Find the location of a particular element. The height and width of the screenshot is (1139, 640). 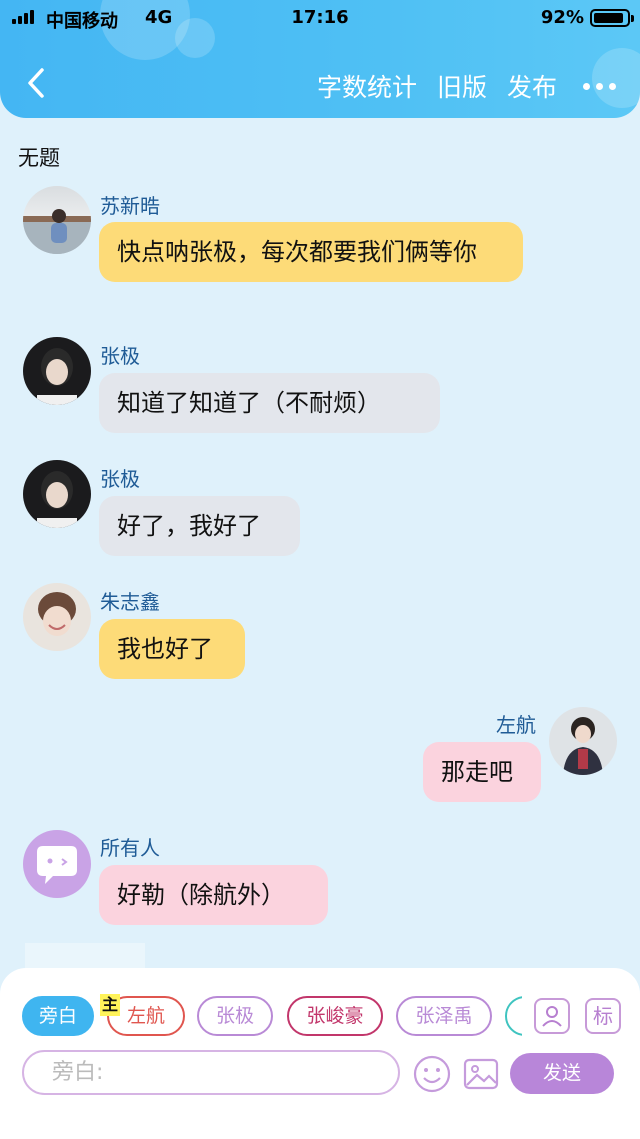

main-role-badge: 主 is located at coordinates (110, 1005).